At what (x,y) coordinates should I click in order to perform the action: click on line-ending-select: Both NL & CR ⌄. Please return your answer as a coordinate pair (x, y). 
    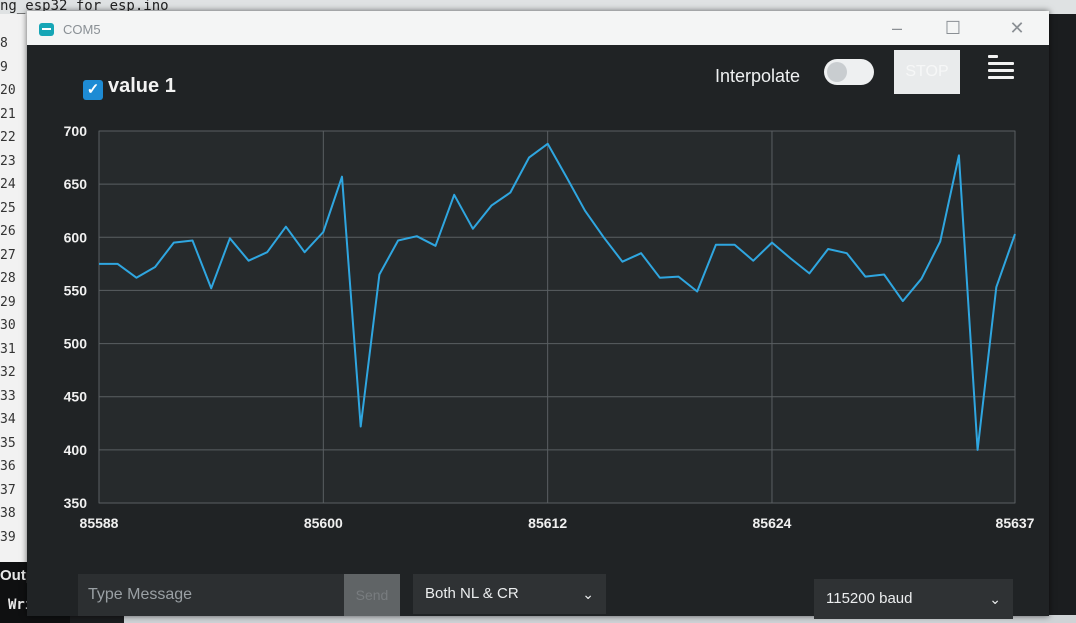
    Looking at the image, I should click on (509, 594).